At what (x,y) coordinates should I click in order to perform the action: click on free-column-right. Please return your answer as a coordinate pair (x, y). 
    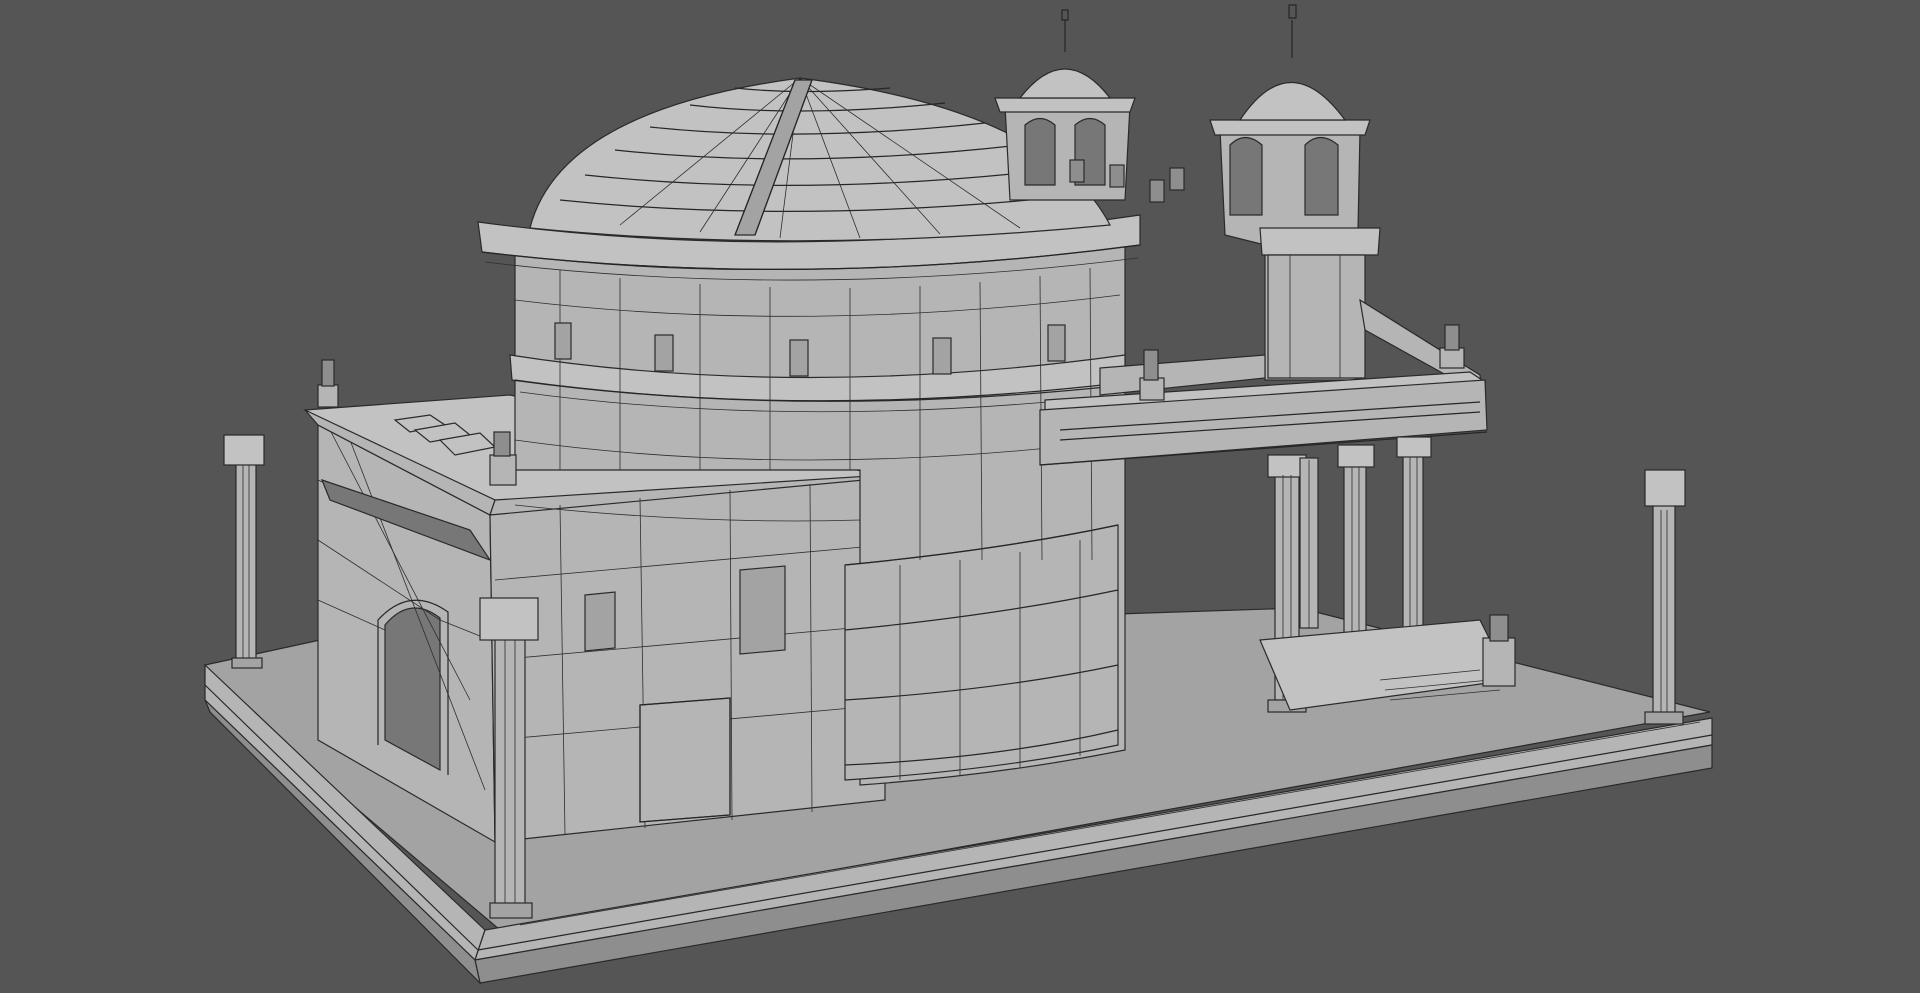
    Looking at the image, I should click on (1665, 597).